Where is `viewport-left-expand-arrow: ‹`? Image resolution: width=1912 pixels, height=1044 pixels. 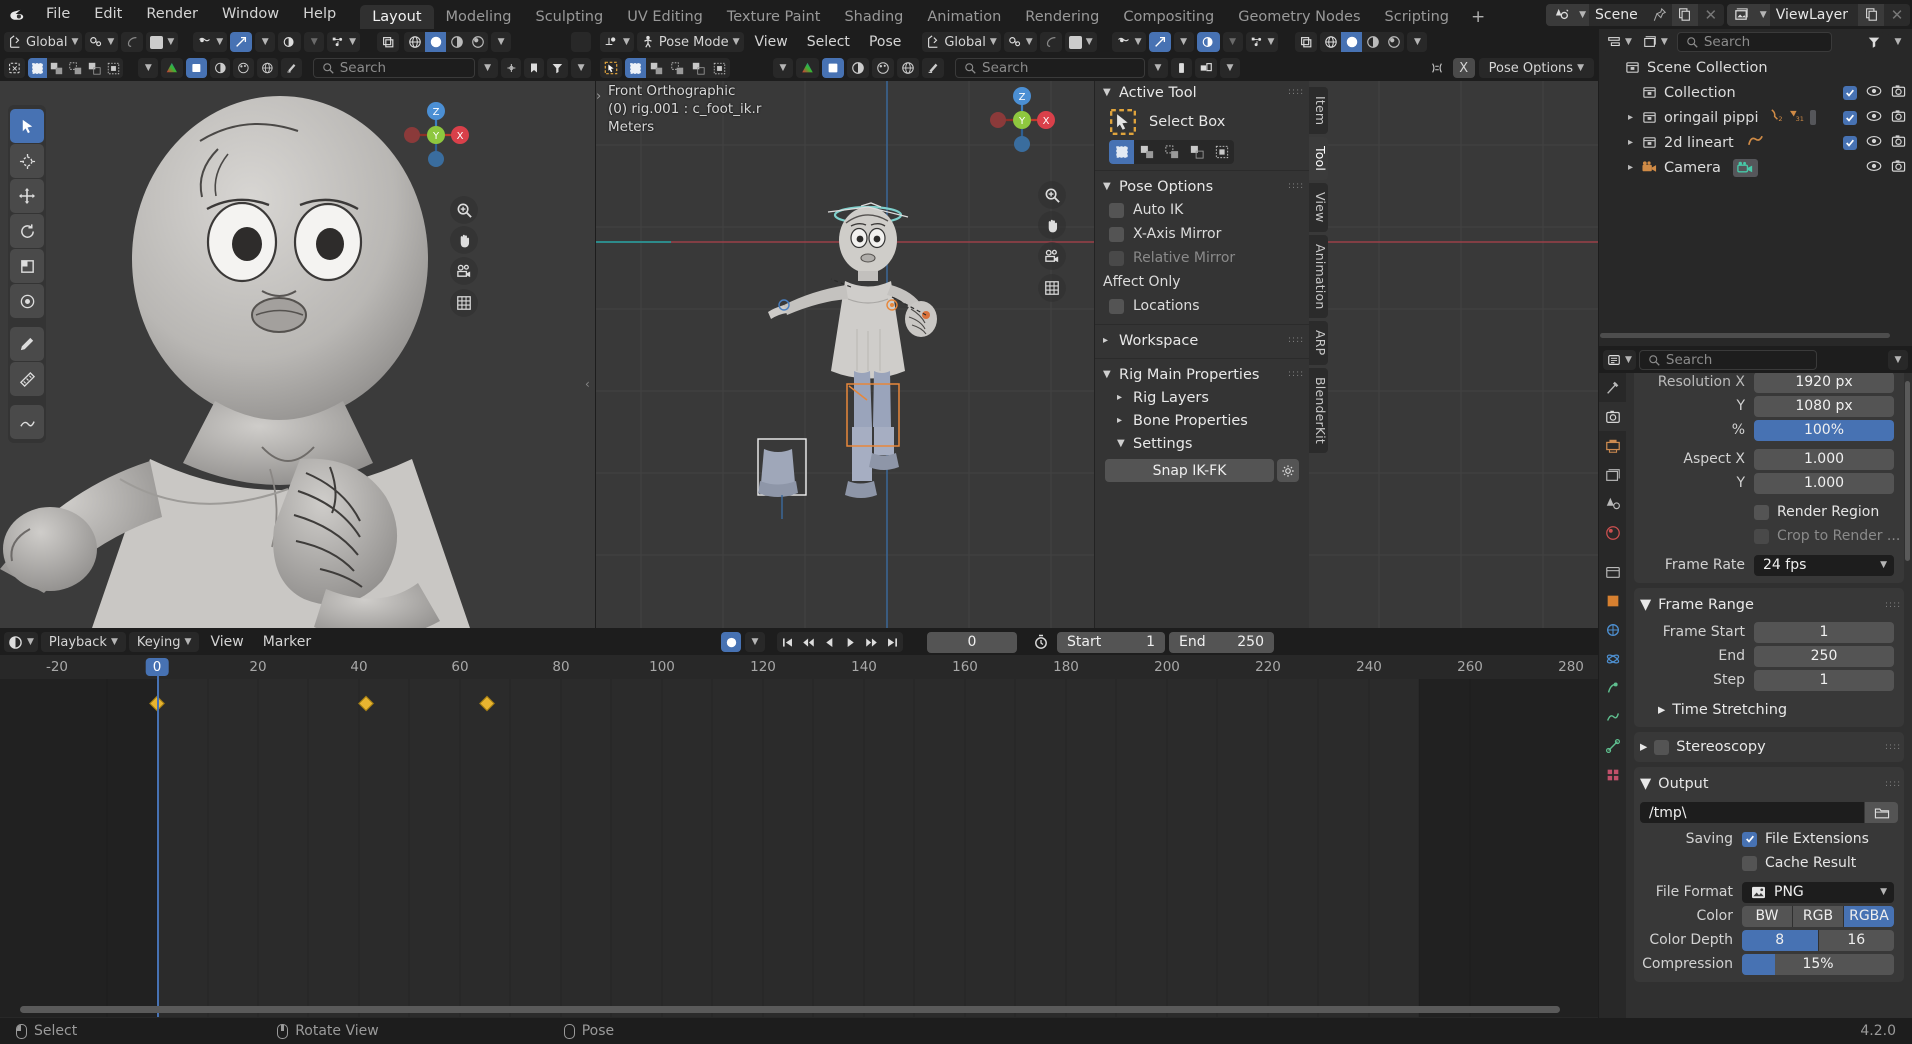
viewport-left-expand-arrow: ‹ is located at coordinates (590, 384).